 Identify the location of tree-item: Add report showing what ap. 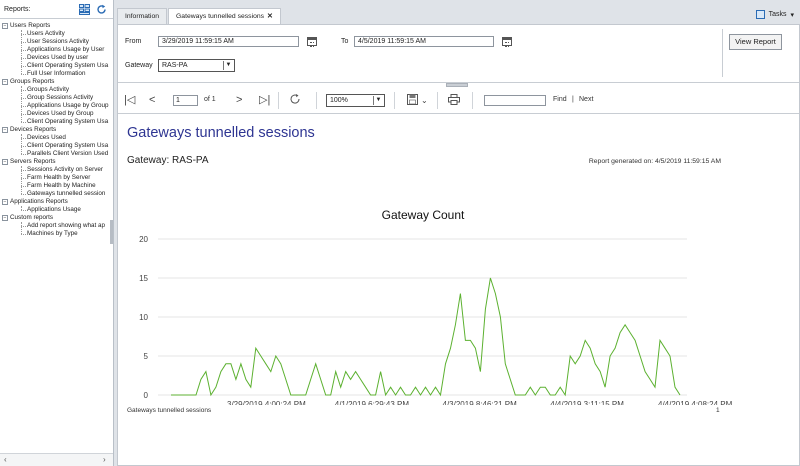
(56, 226).